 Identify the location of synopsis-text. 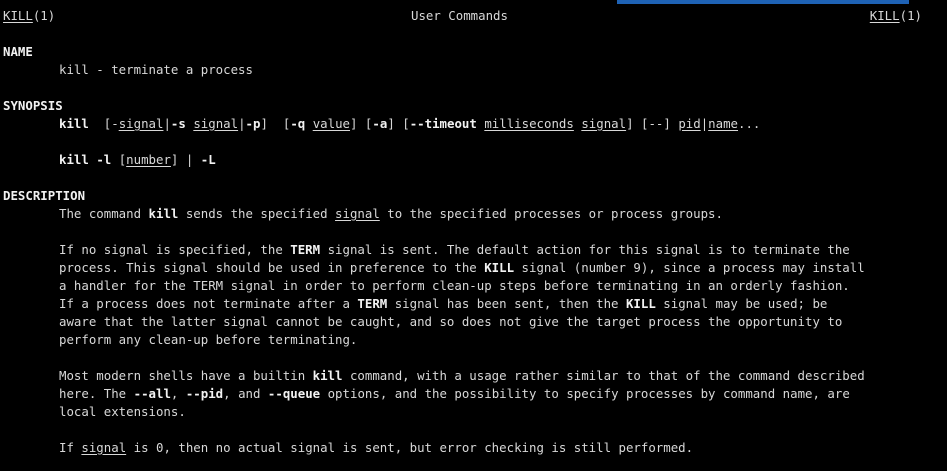
(308, 123).